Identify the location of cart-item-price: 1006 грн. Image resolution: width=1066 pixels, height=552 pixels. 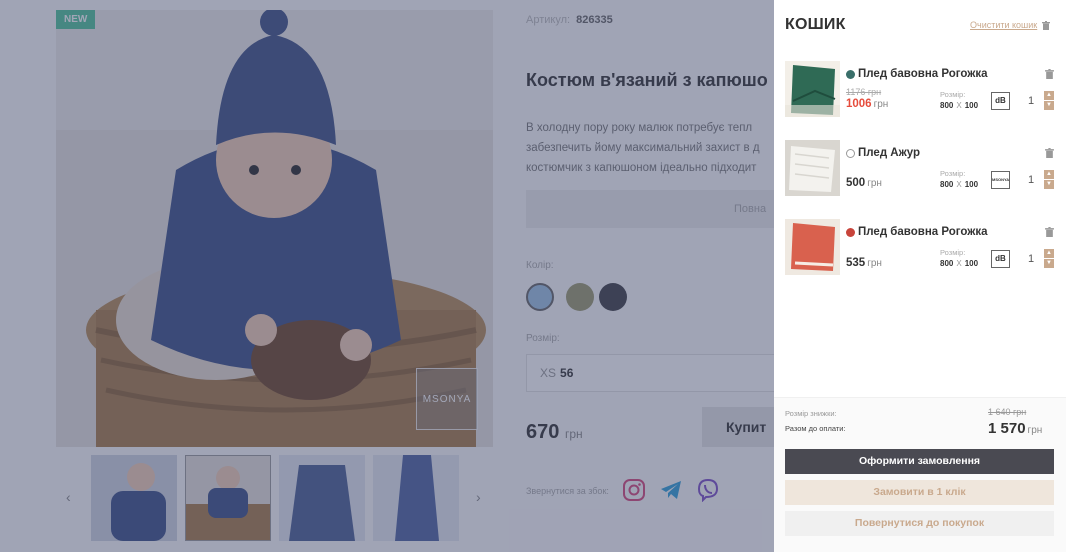
(867, 104).